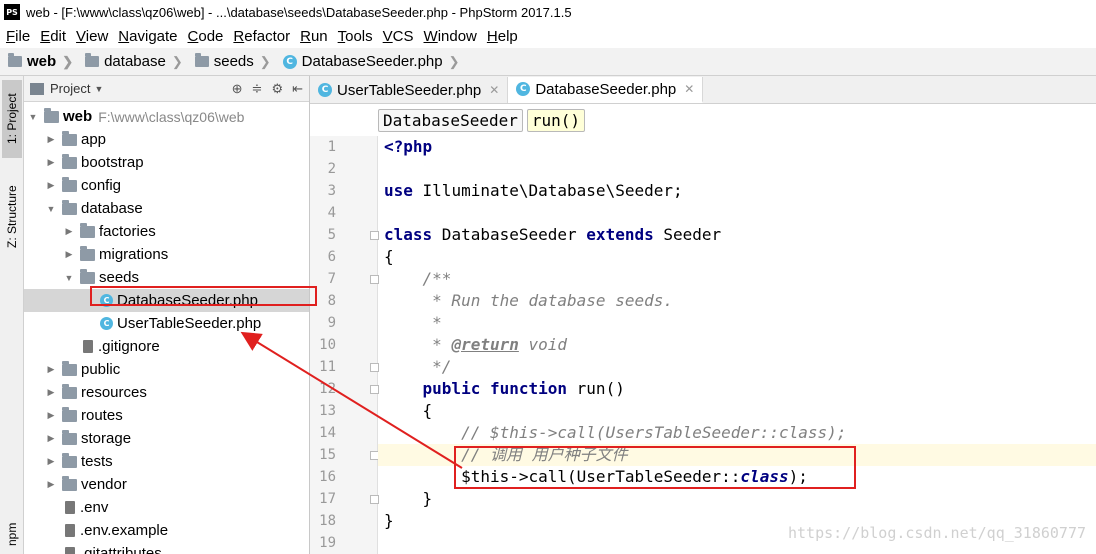 The width and height of the screenshot is (1096, 554). I want to click on menu-view: View, so click(92, 36).